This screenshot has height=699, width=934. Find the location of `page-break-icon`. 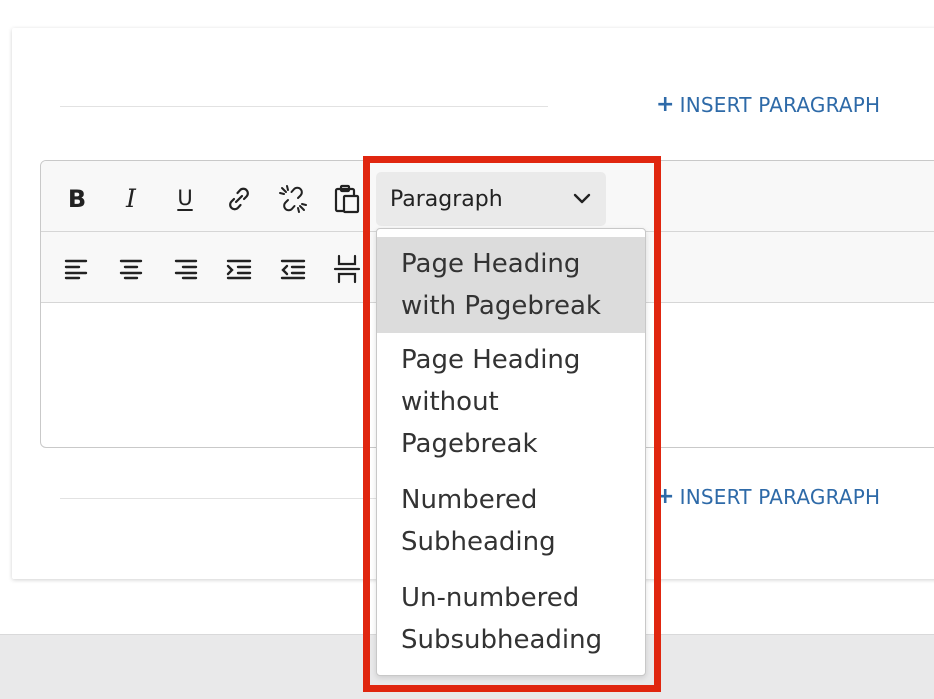

page-break-icon is located at coordinates (347, 269).